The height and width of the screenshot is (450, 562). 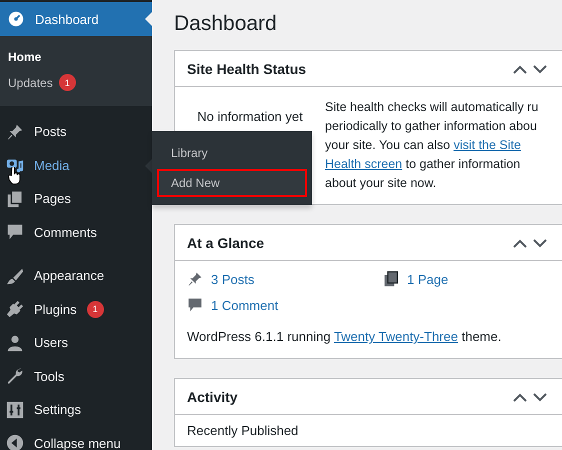 What do you see at coordinates (363, 164) in the screenshot?
I see `site-health-link: Health screen` at bounding box center [363, 164].